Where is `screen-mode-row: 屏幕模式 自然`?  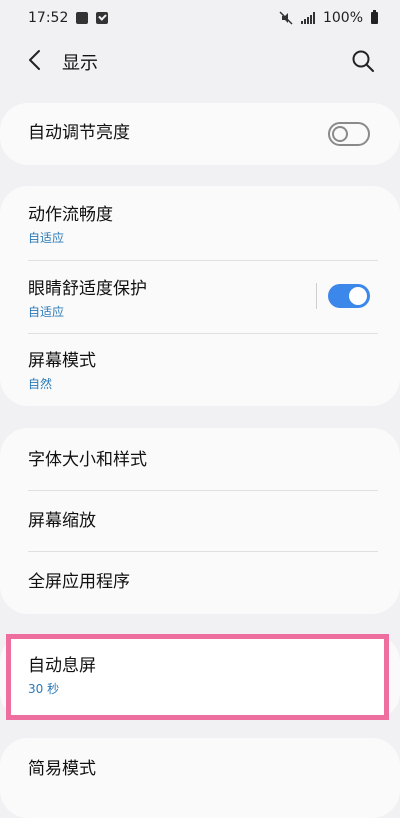
screen-mode-row: 屏幕模式 自然 is located at coordinates (200, 371).